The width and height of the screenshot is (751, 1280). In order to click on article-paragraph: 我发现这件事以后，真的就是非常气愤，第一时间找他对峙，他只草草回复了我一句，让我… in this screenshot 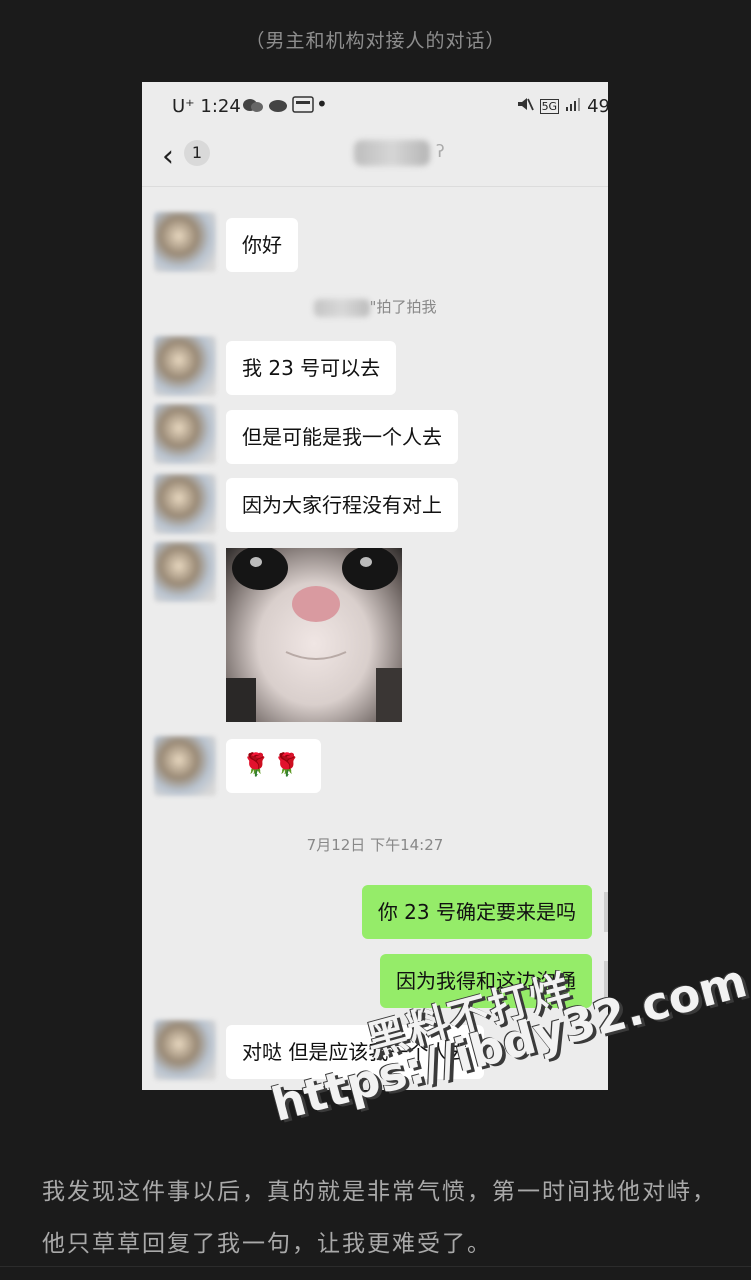, I will do `click(379, 1218)`.